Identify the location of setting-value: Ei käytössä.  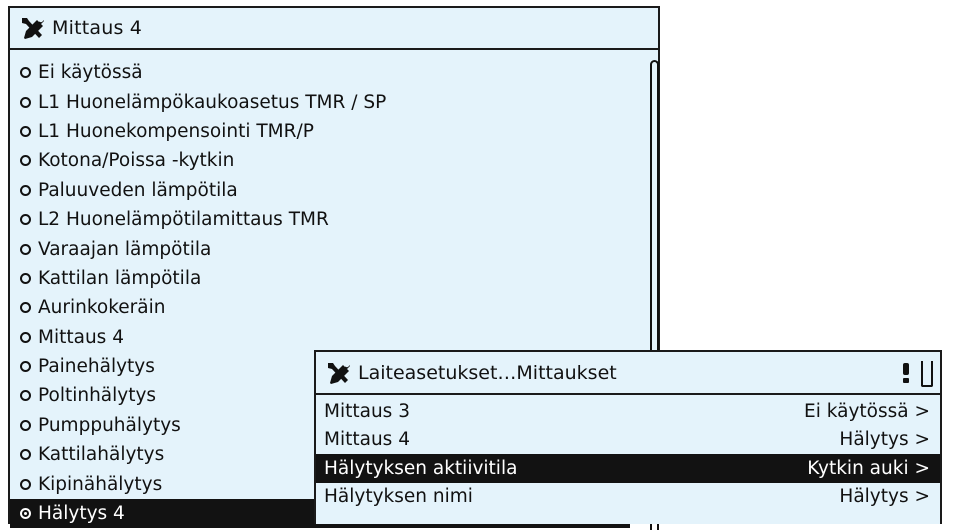
(867, 411).